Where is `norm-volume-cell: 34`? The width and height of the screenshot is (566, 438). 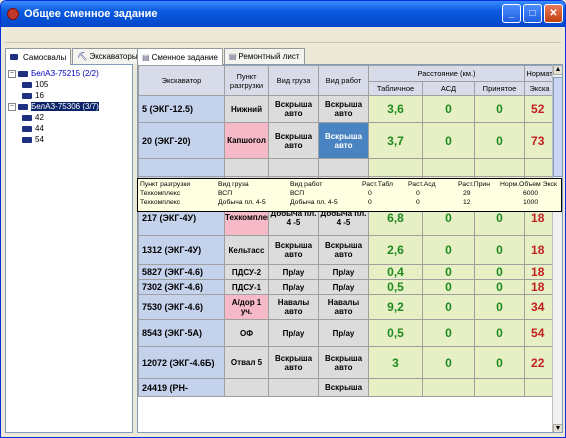
norm-volume-cell: 34 is located at coordinates (540, 307).